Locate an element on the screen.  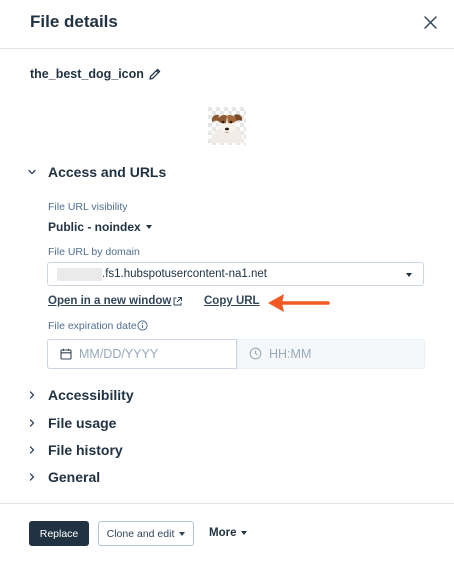
section-file-usage-toggle: File usage is located at coordinates (71, 423).